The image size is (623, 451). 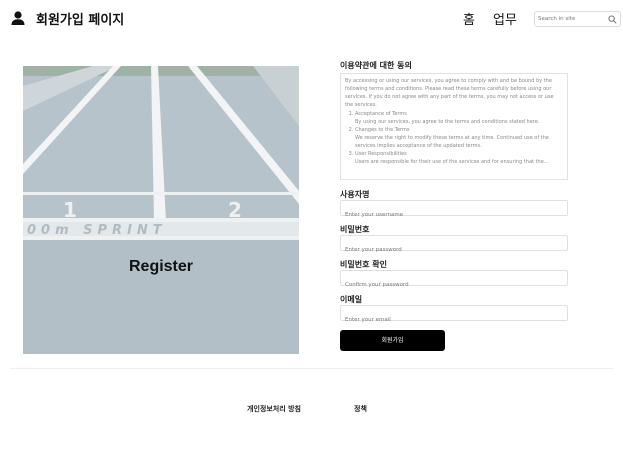 I want to click on confirm-password-input, so click(x=454, y=285).